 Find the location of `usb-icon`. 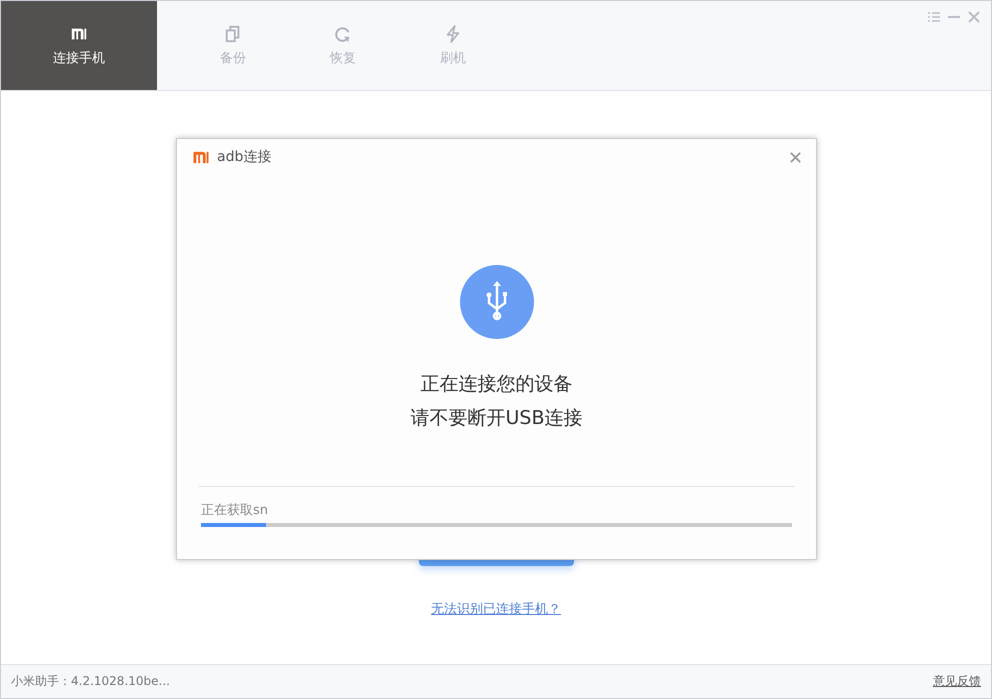

usb-icon is located at coordinates (497, 302).